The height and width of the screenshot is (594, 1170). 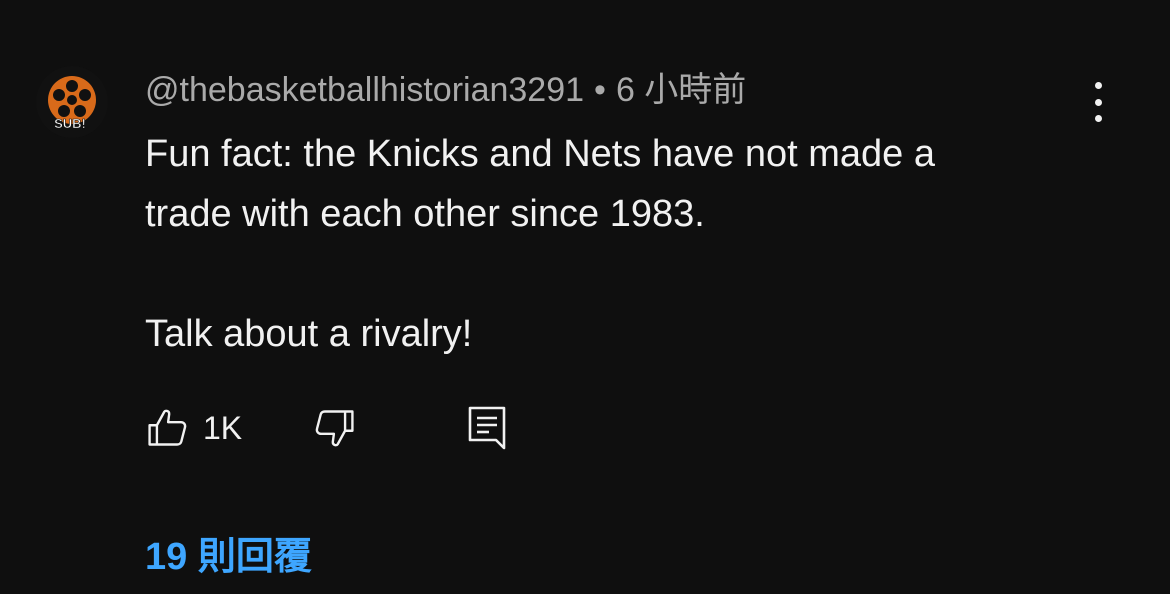 I want to click on more-options-button, so click(x=1098, y=102).